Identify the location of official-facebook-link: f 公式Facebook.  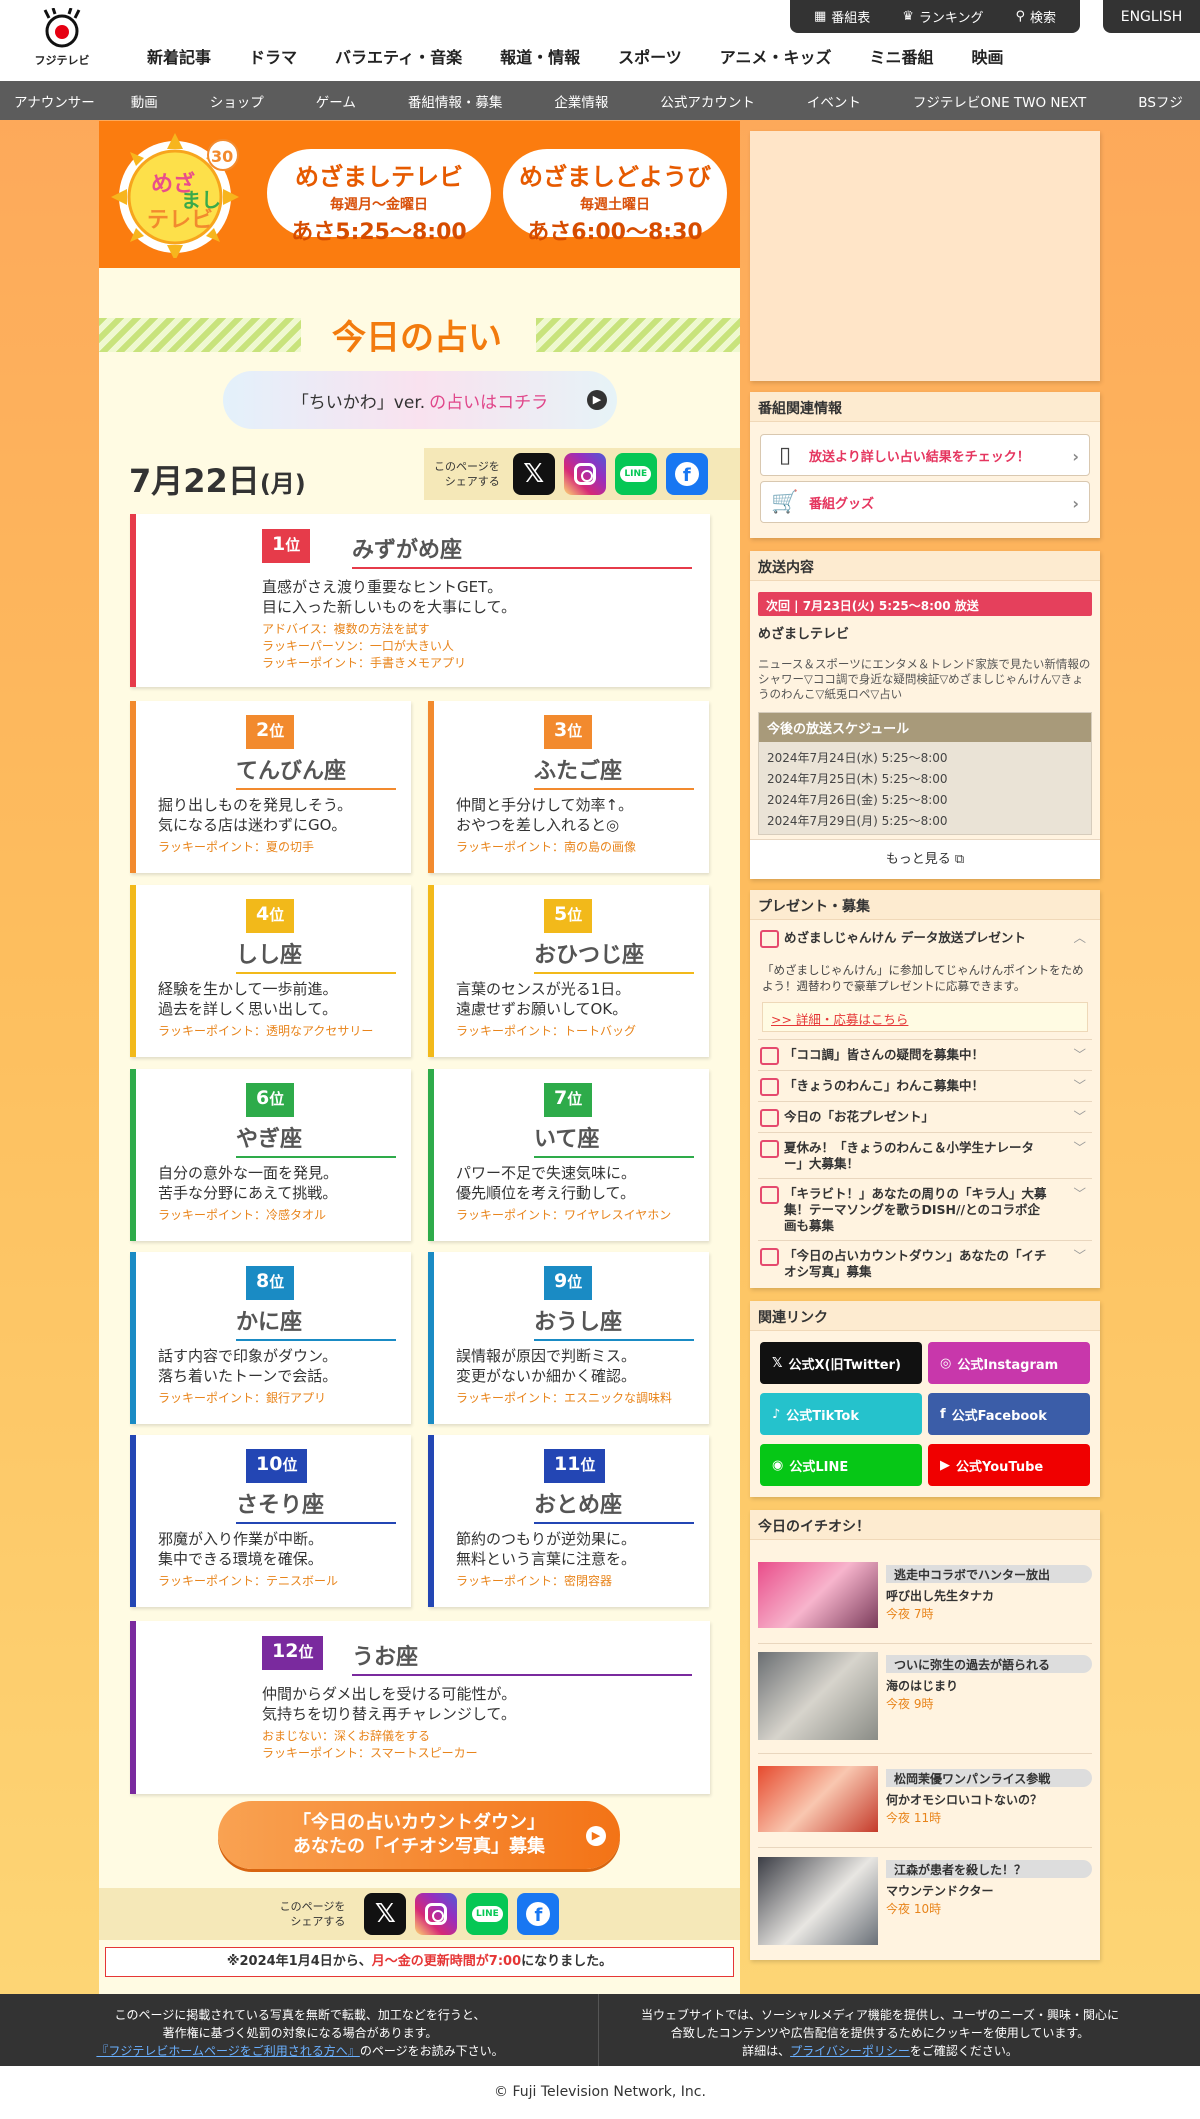
(1009, 1414).